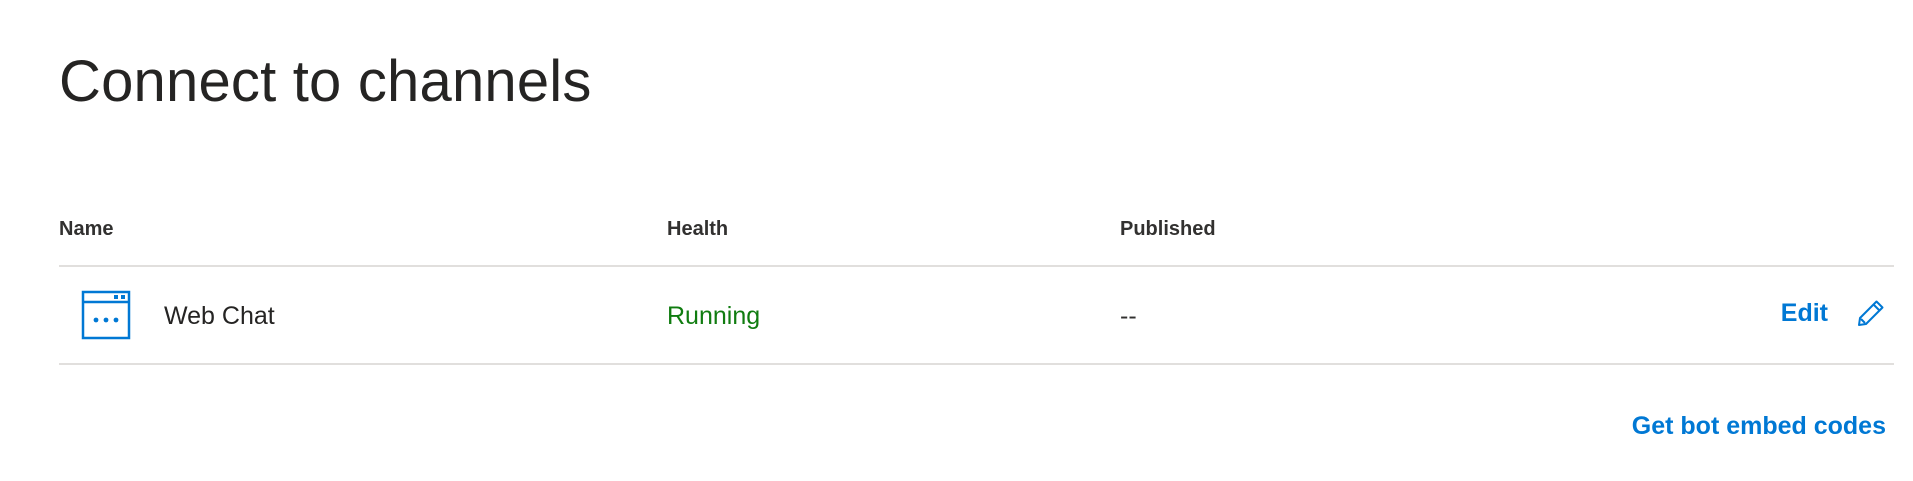 The width and height of the screenshot is (1913, 481). I want to click on channel-health-status: Running, so click(714, 316).